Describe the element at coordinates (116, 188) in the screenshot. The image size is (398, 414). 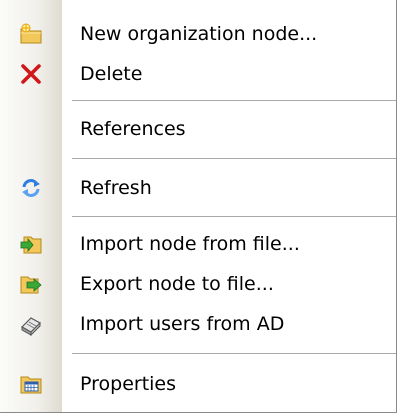
I see `menu-item-label: Refresh` at that location.